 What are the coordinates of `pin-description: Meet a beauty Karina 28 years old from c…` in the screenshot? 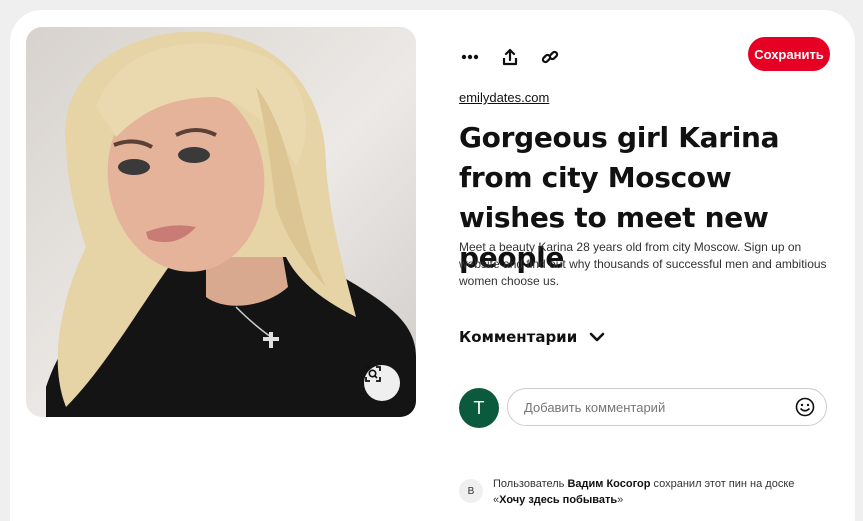 It's located at (643, 264).